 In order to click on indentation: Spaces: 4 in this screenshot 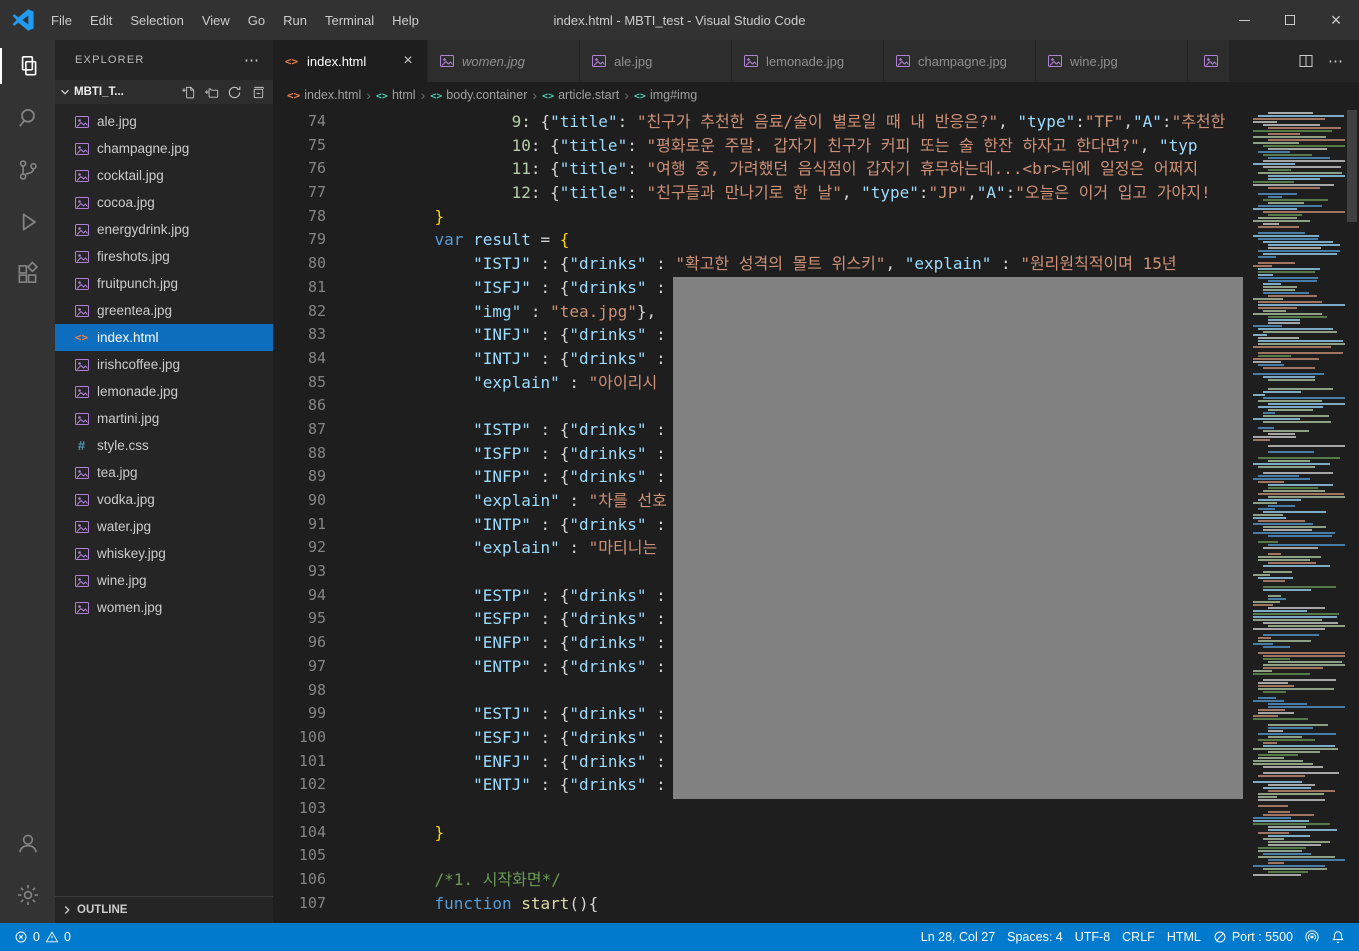, I will do `click(1035, 937)`.